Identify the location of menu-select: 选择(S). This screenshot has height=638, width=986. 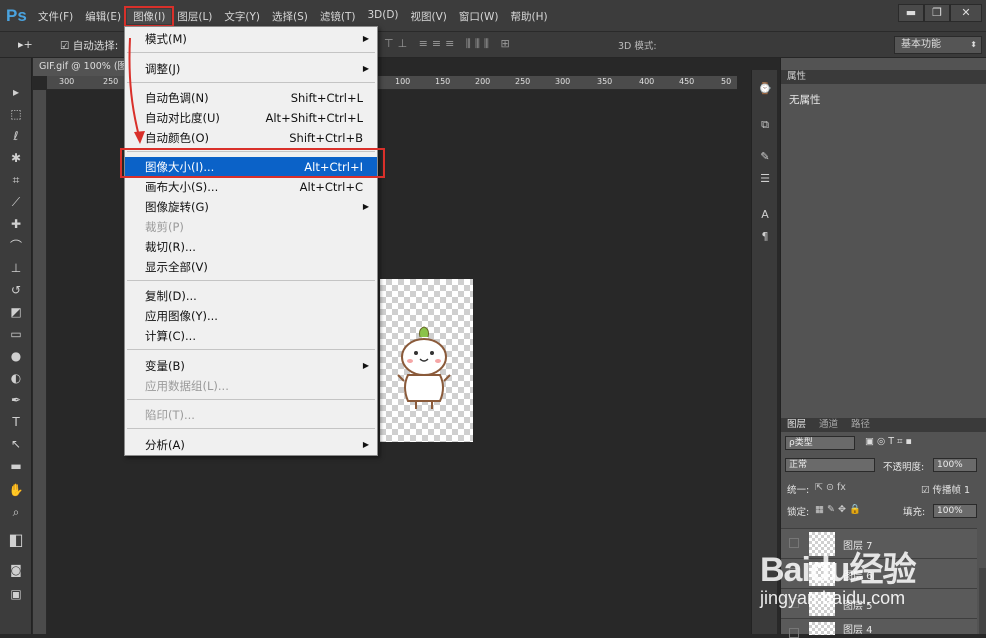
(290, 16).